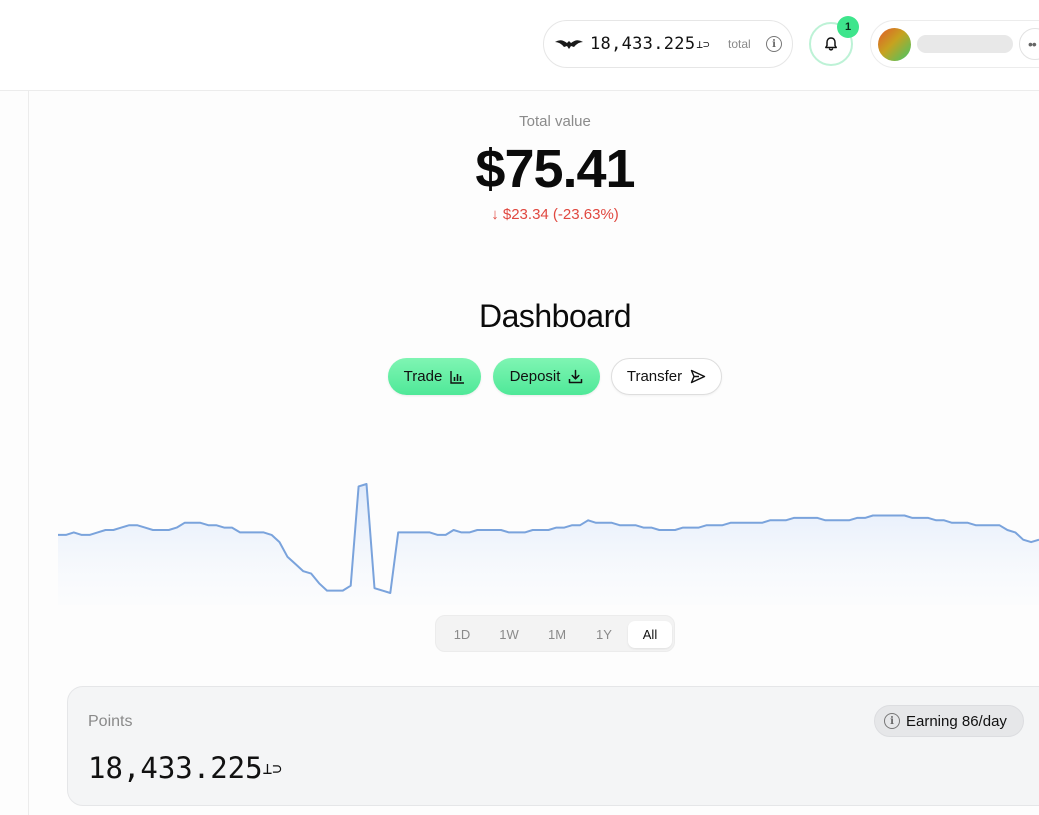 Image resolution: width=1039 pixels, height=815 pixels. I want to click on change-amount: $23.34 (-23.63%), so click(560, 214).